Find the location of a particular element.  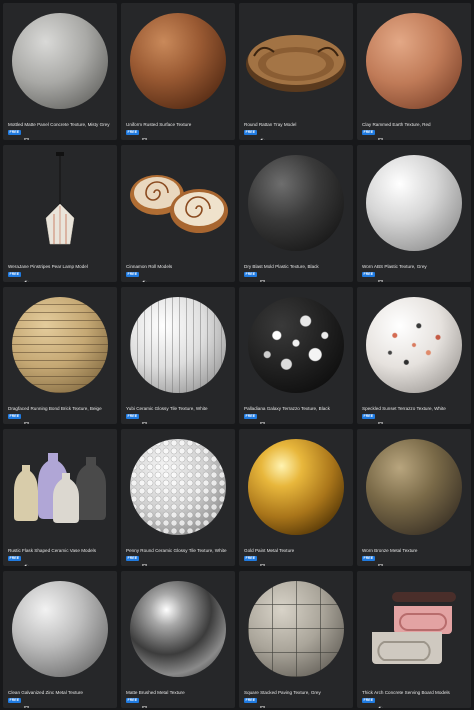

thumbnail-ceramic-vases is located at coordinates (60, 487).